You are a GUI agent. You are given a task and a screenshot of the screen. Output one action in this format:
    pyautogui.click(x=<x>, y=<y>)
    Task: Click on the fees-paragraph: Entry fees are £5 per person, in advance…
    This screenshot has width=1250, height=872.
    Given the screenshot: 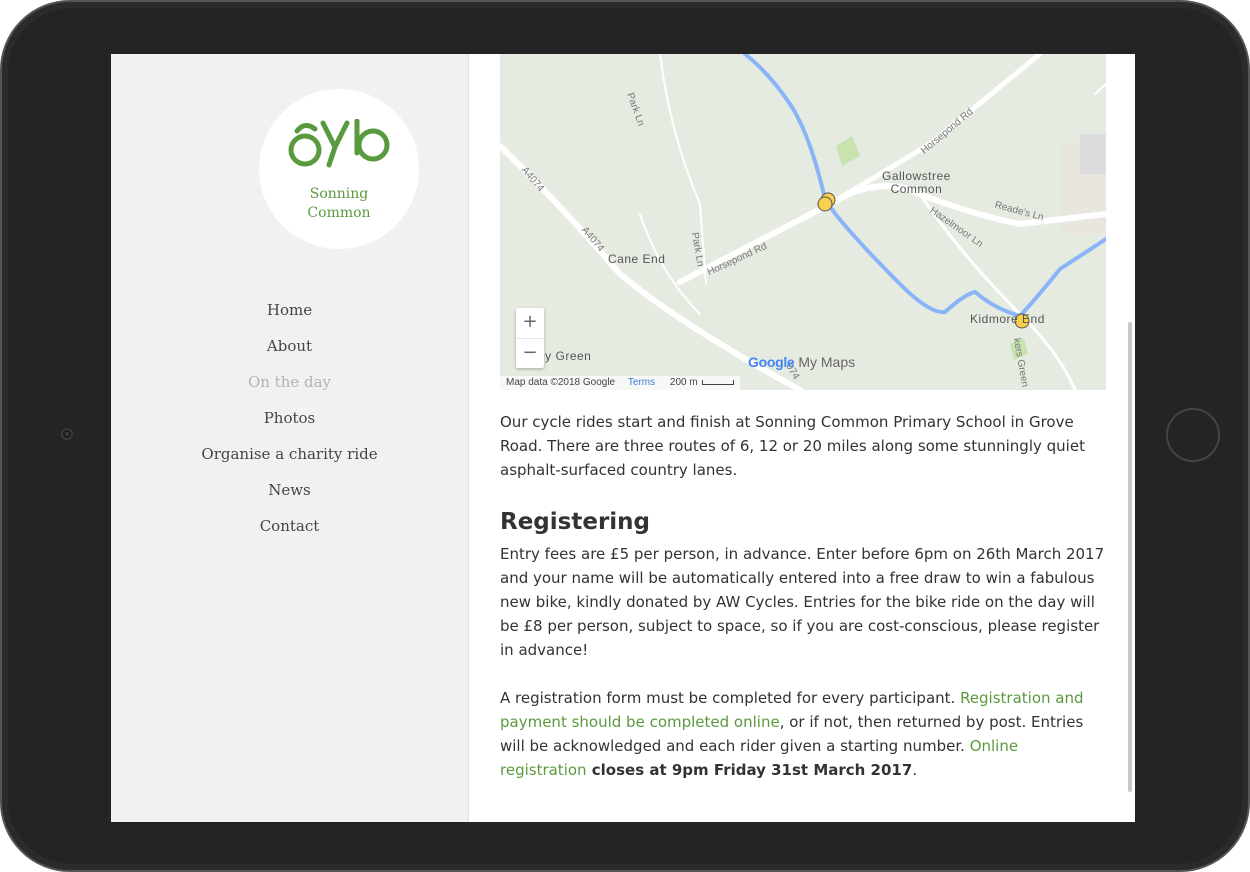 What is the action you would take?
    pyautogui.click(x=802, y=602)
    